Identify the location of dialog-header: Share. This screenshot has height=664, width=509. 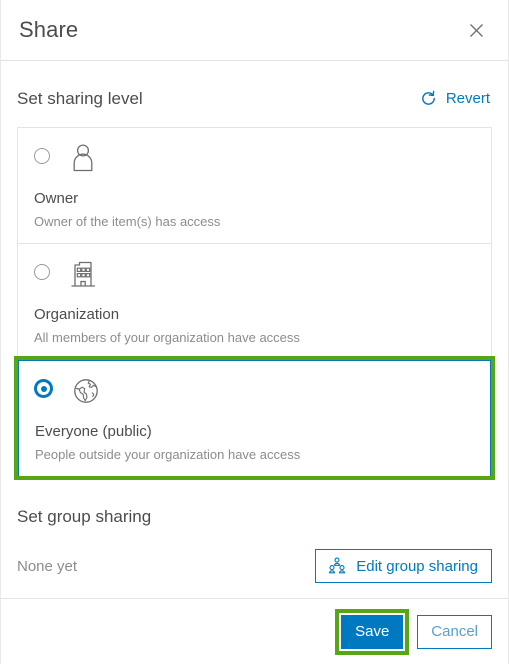
(254, 30).